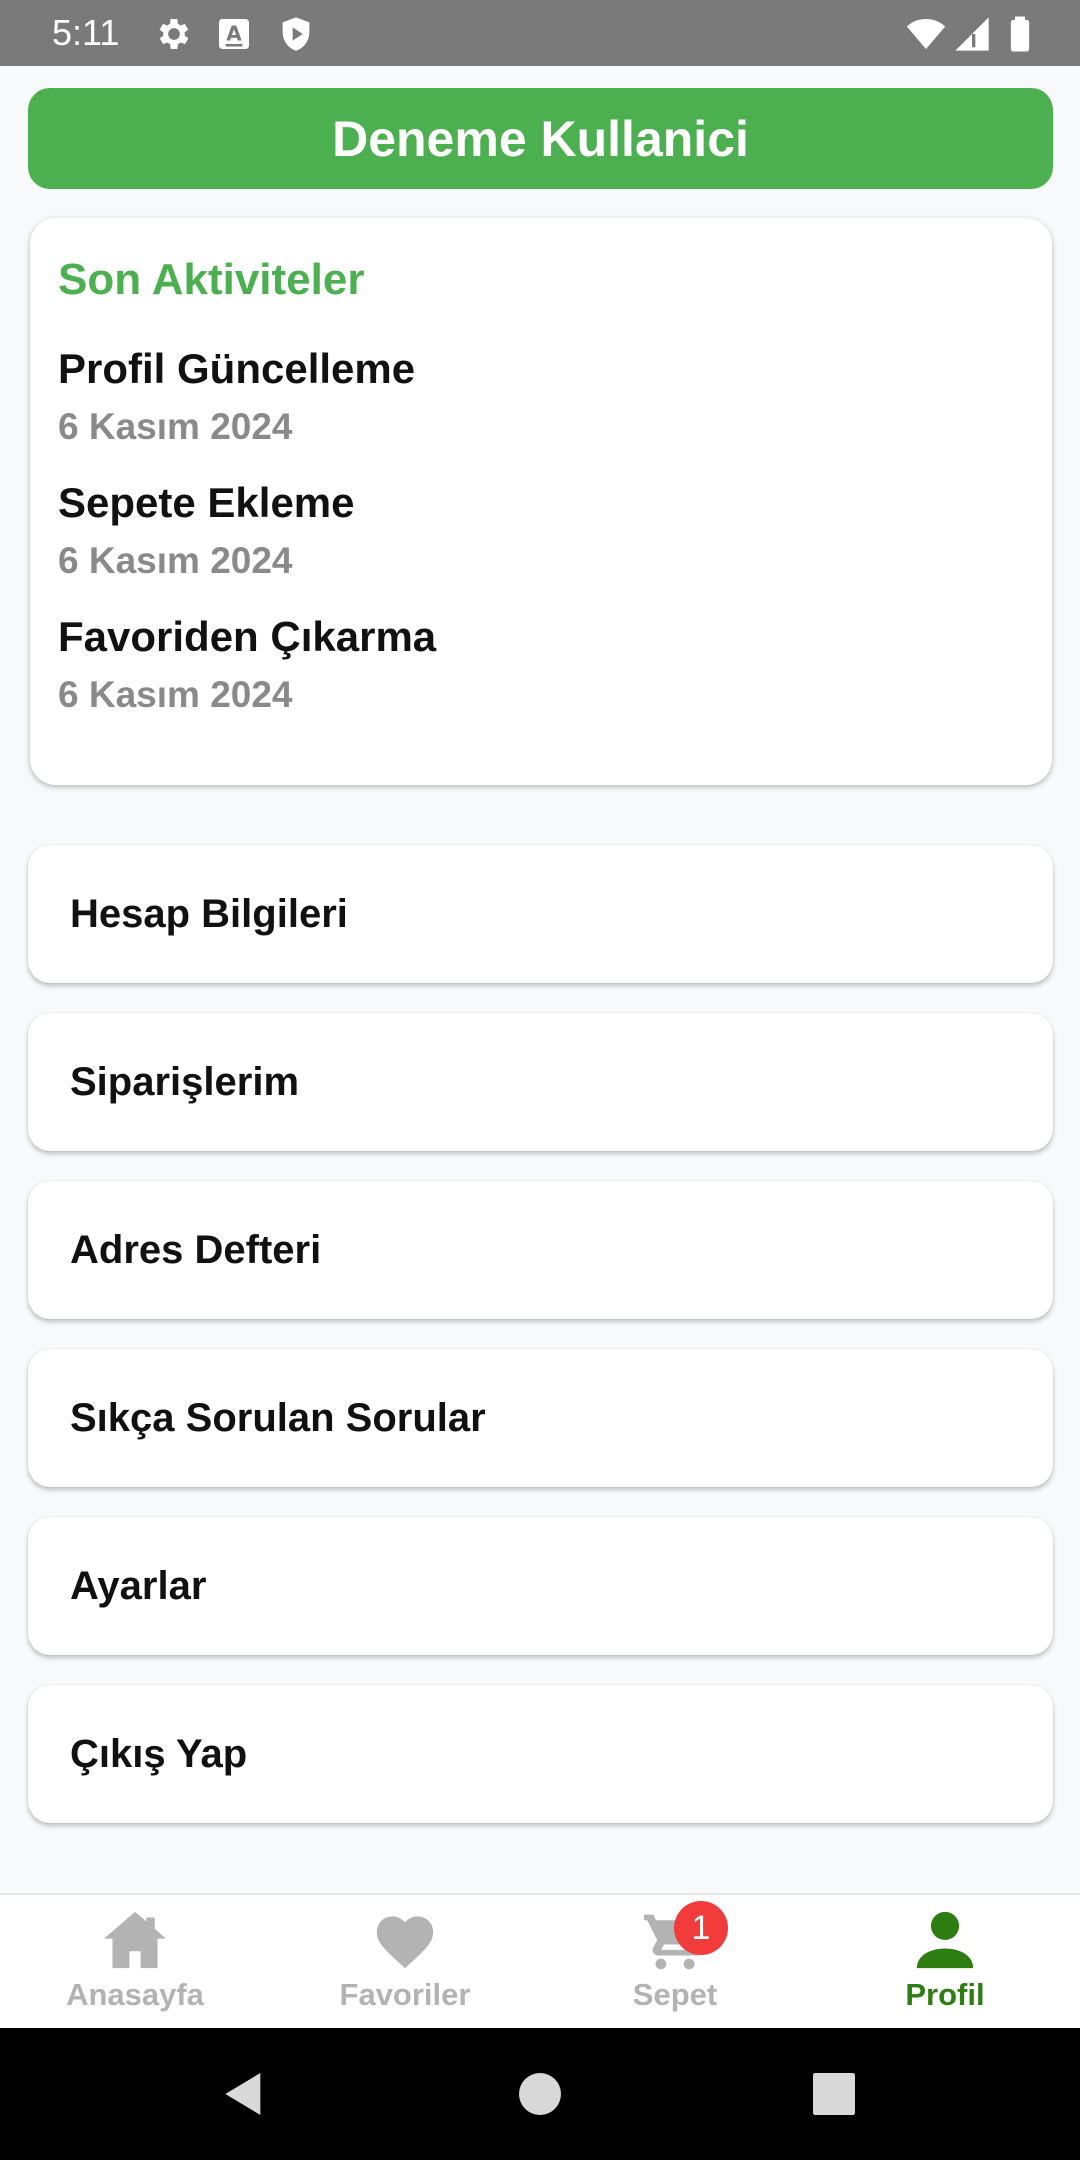 The width and height of the screenshot is (1080, 2160). What do you see at coordinates (675, 1994) in the screenshot?
I see `nav-label: Sepet` at bounding box center [675, 1994].